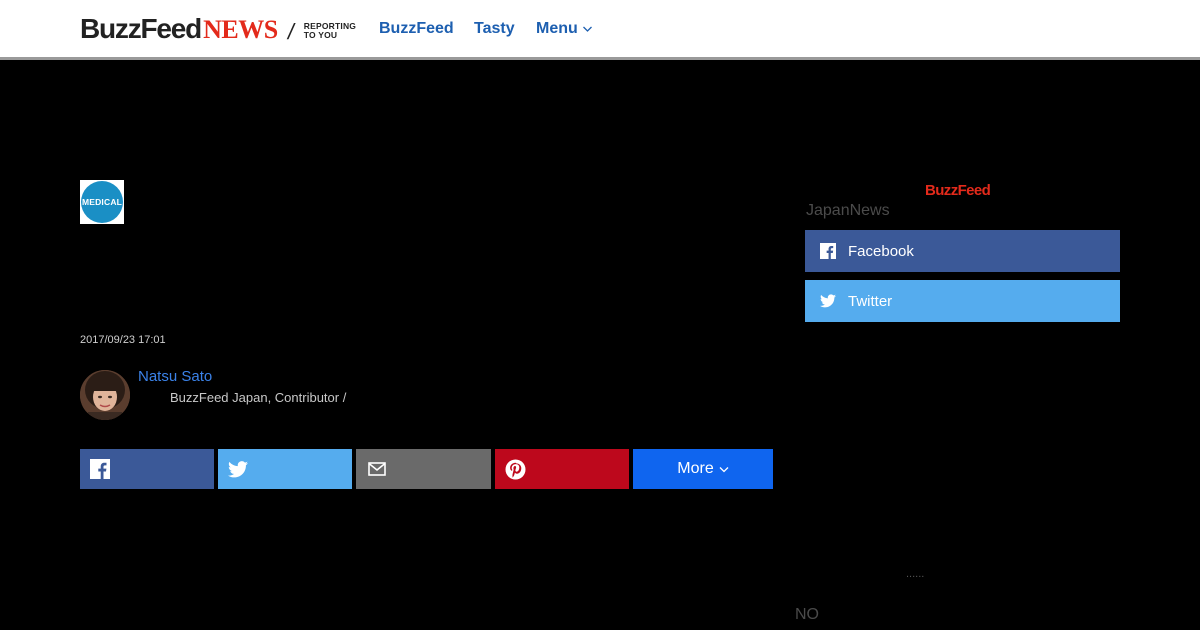 The width and height of the screenshot is (1200, 630). What do you see at coordinates (848, 210) in the screenshot?
I see `sidebar-japan-news-label: JapanNews` at bounding box center [848, 210].